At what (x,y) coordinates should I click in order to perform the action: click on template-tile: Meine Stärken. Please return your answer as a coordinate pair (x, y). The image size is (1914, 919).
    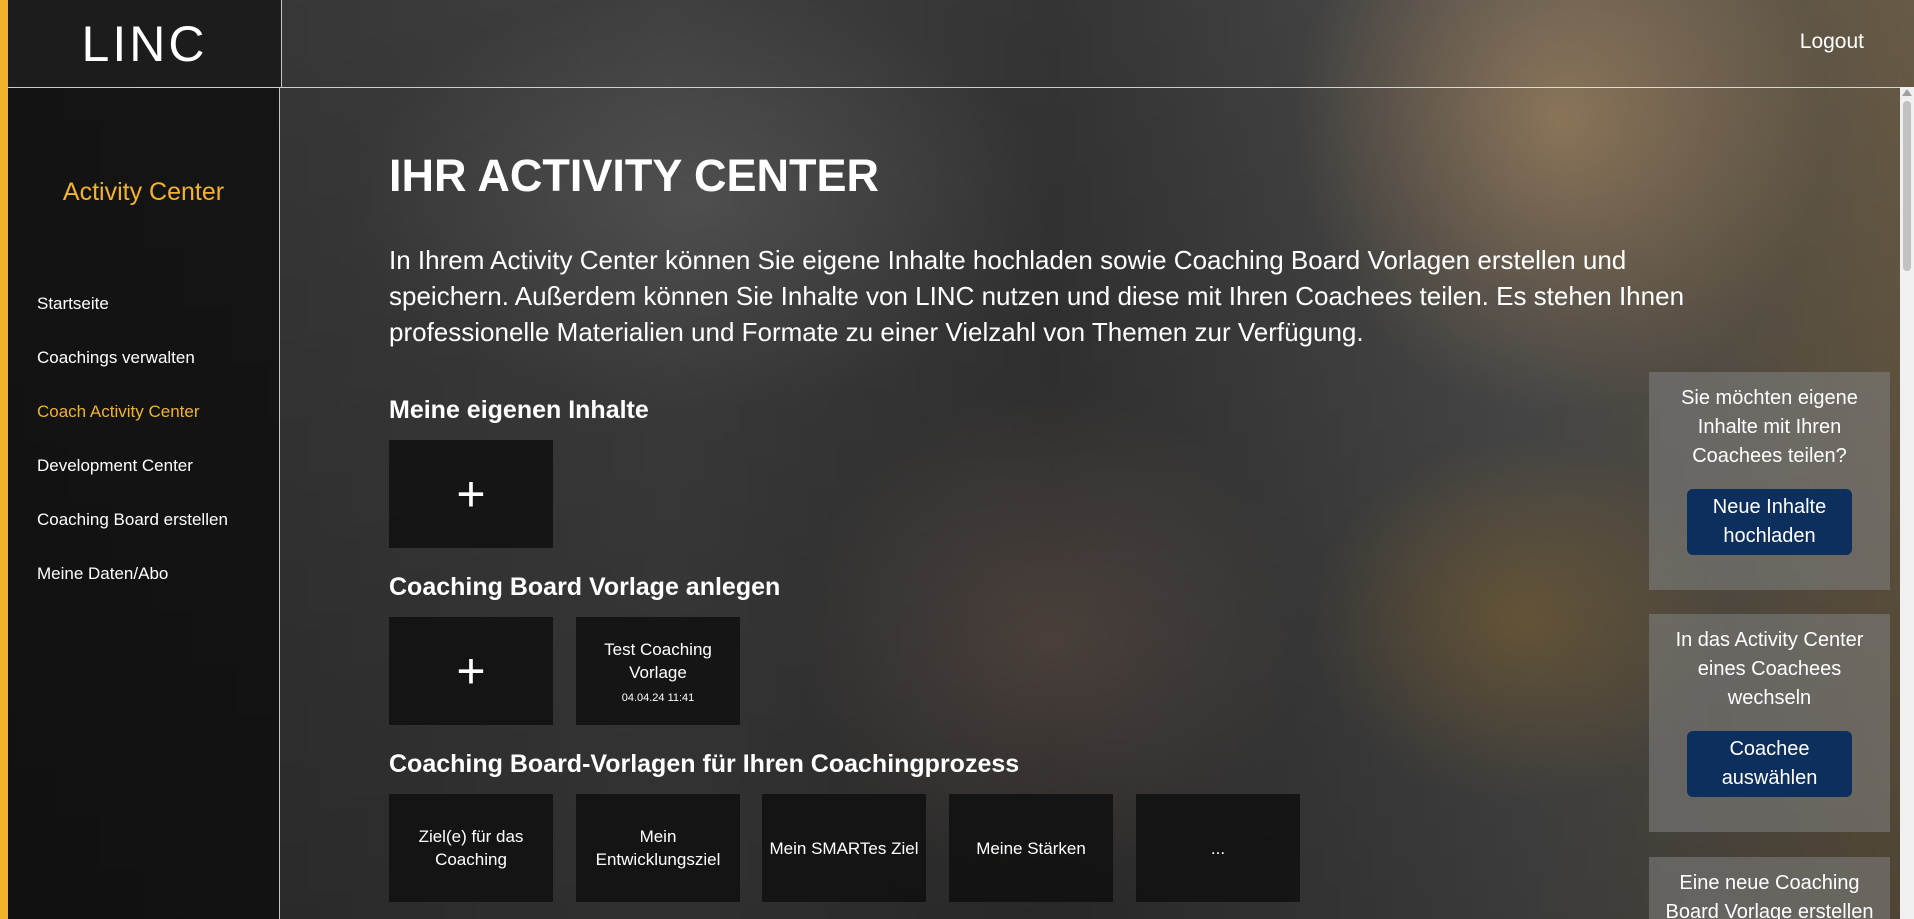
    Looking at the image, I should click on (1031, 848).